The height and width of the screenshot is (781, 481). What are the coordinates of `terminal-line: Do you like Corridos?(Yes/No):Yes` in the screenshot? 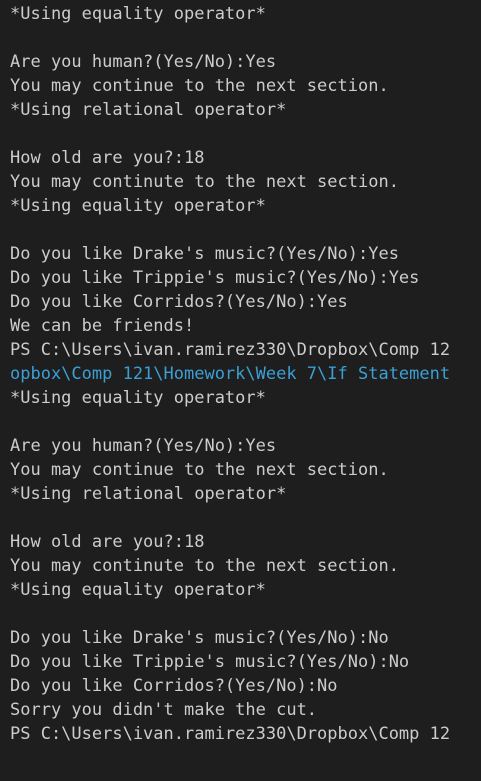 It's located at (179, 302).